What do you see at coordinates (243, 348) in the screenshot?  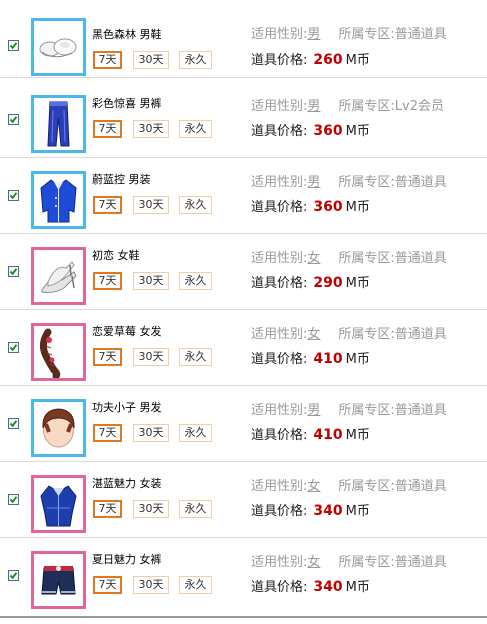 I see `item-row: 恋爱草莓 女发 7天 30天 永久 适用性别:女 所属专区:普通道具道具价格: 410 M币` at bounding box center [243, 348].